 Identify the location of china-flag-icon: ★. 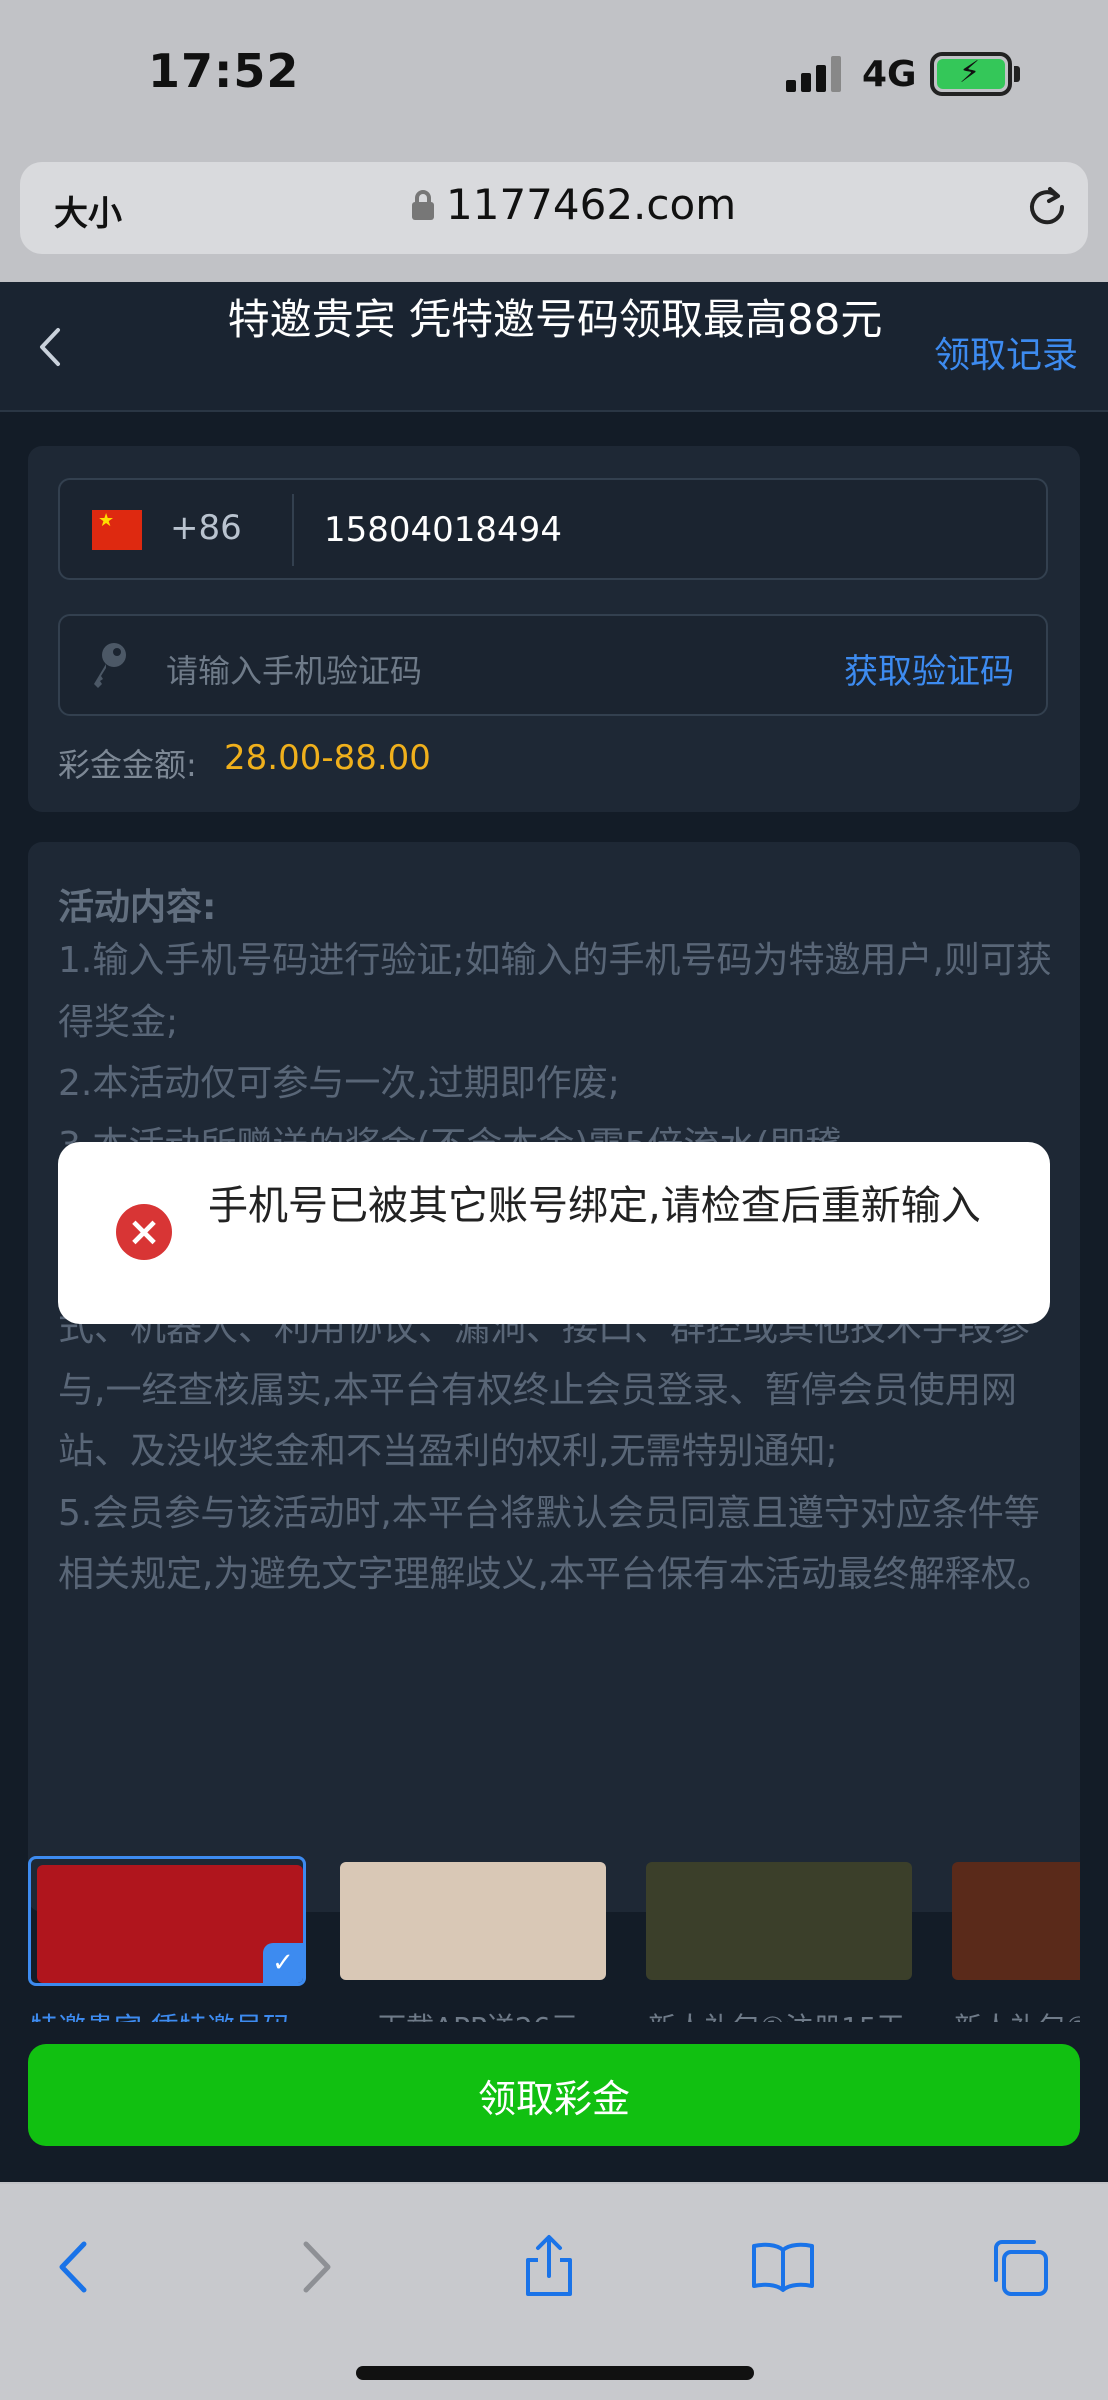
(117, 530).